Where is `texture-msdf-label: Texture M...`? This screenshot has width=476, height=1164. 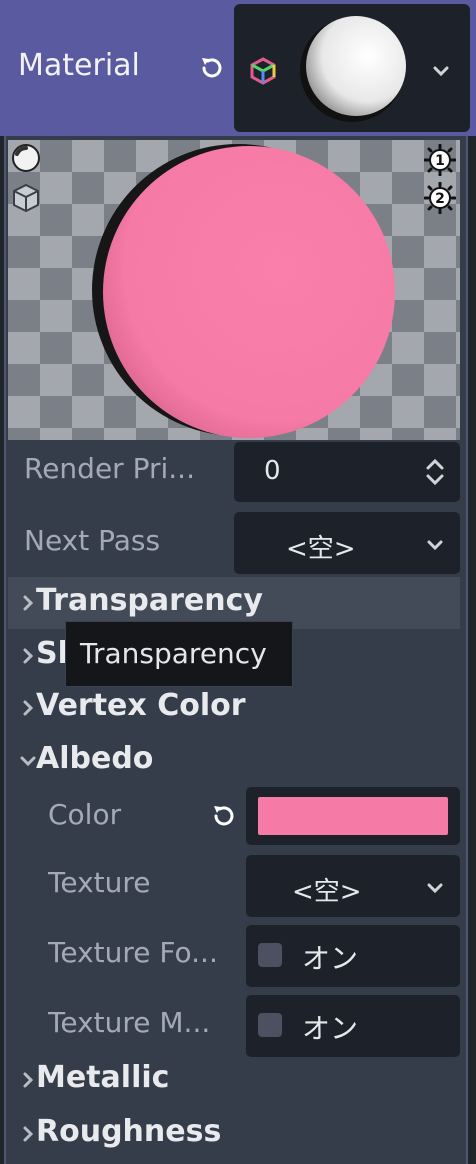 texture-msdf-label: Texture M... is located at coordinates (129, 1022).